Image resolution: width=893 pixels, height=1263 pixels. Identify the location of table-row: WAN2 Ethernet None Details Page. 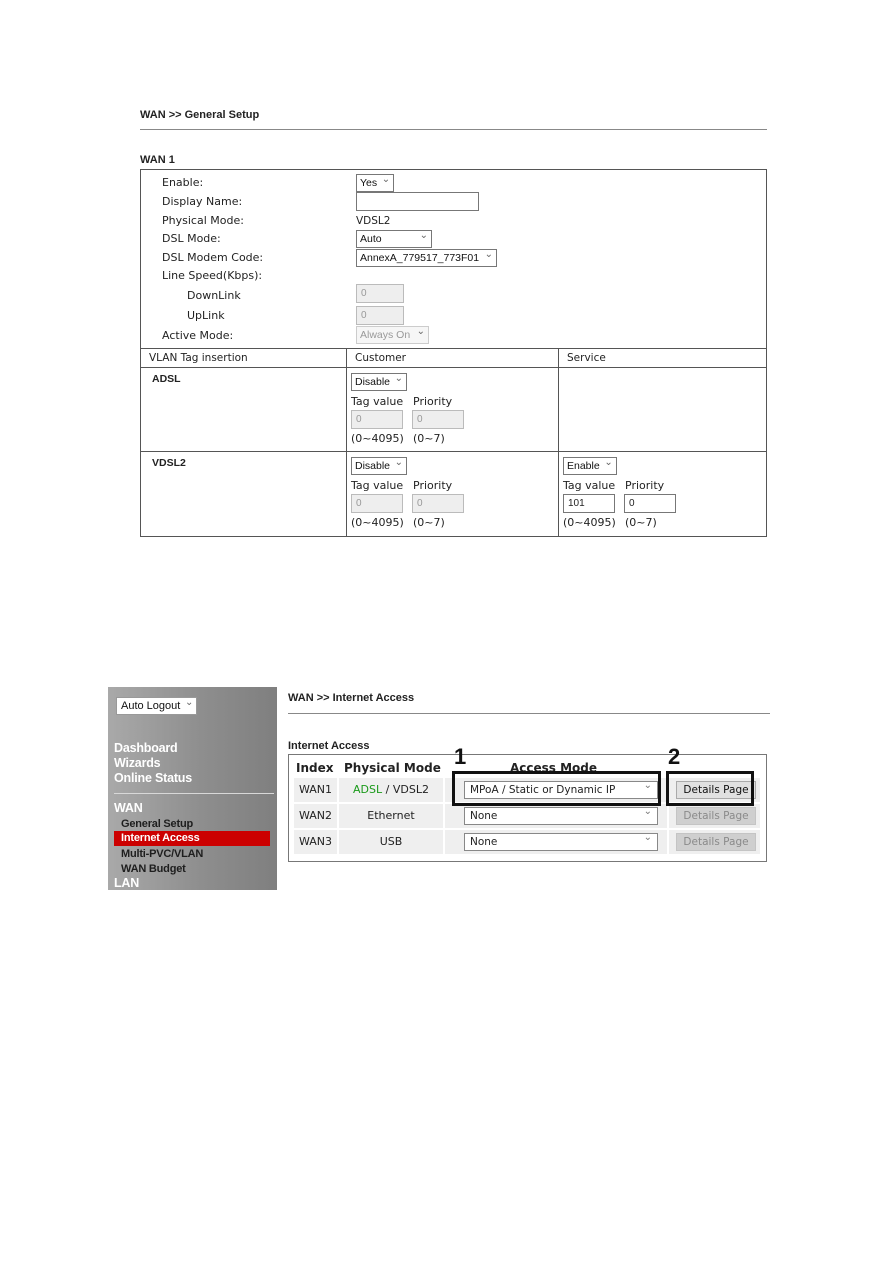
(527, 816).